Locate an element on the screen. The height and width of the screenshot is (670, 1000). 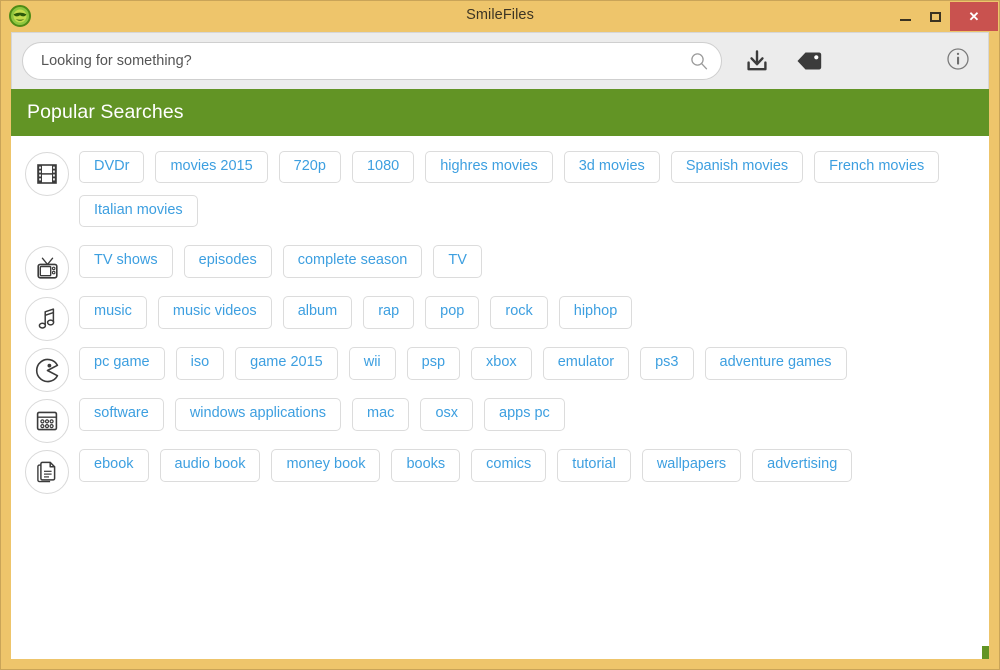
window-controls: ✕ is located at coordinates (944, 16).